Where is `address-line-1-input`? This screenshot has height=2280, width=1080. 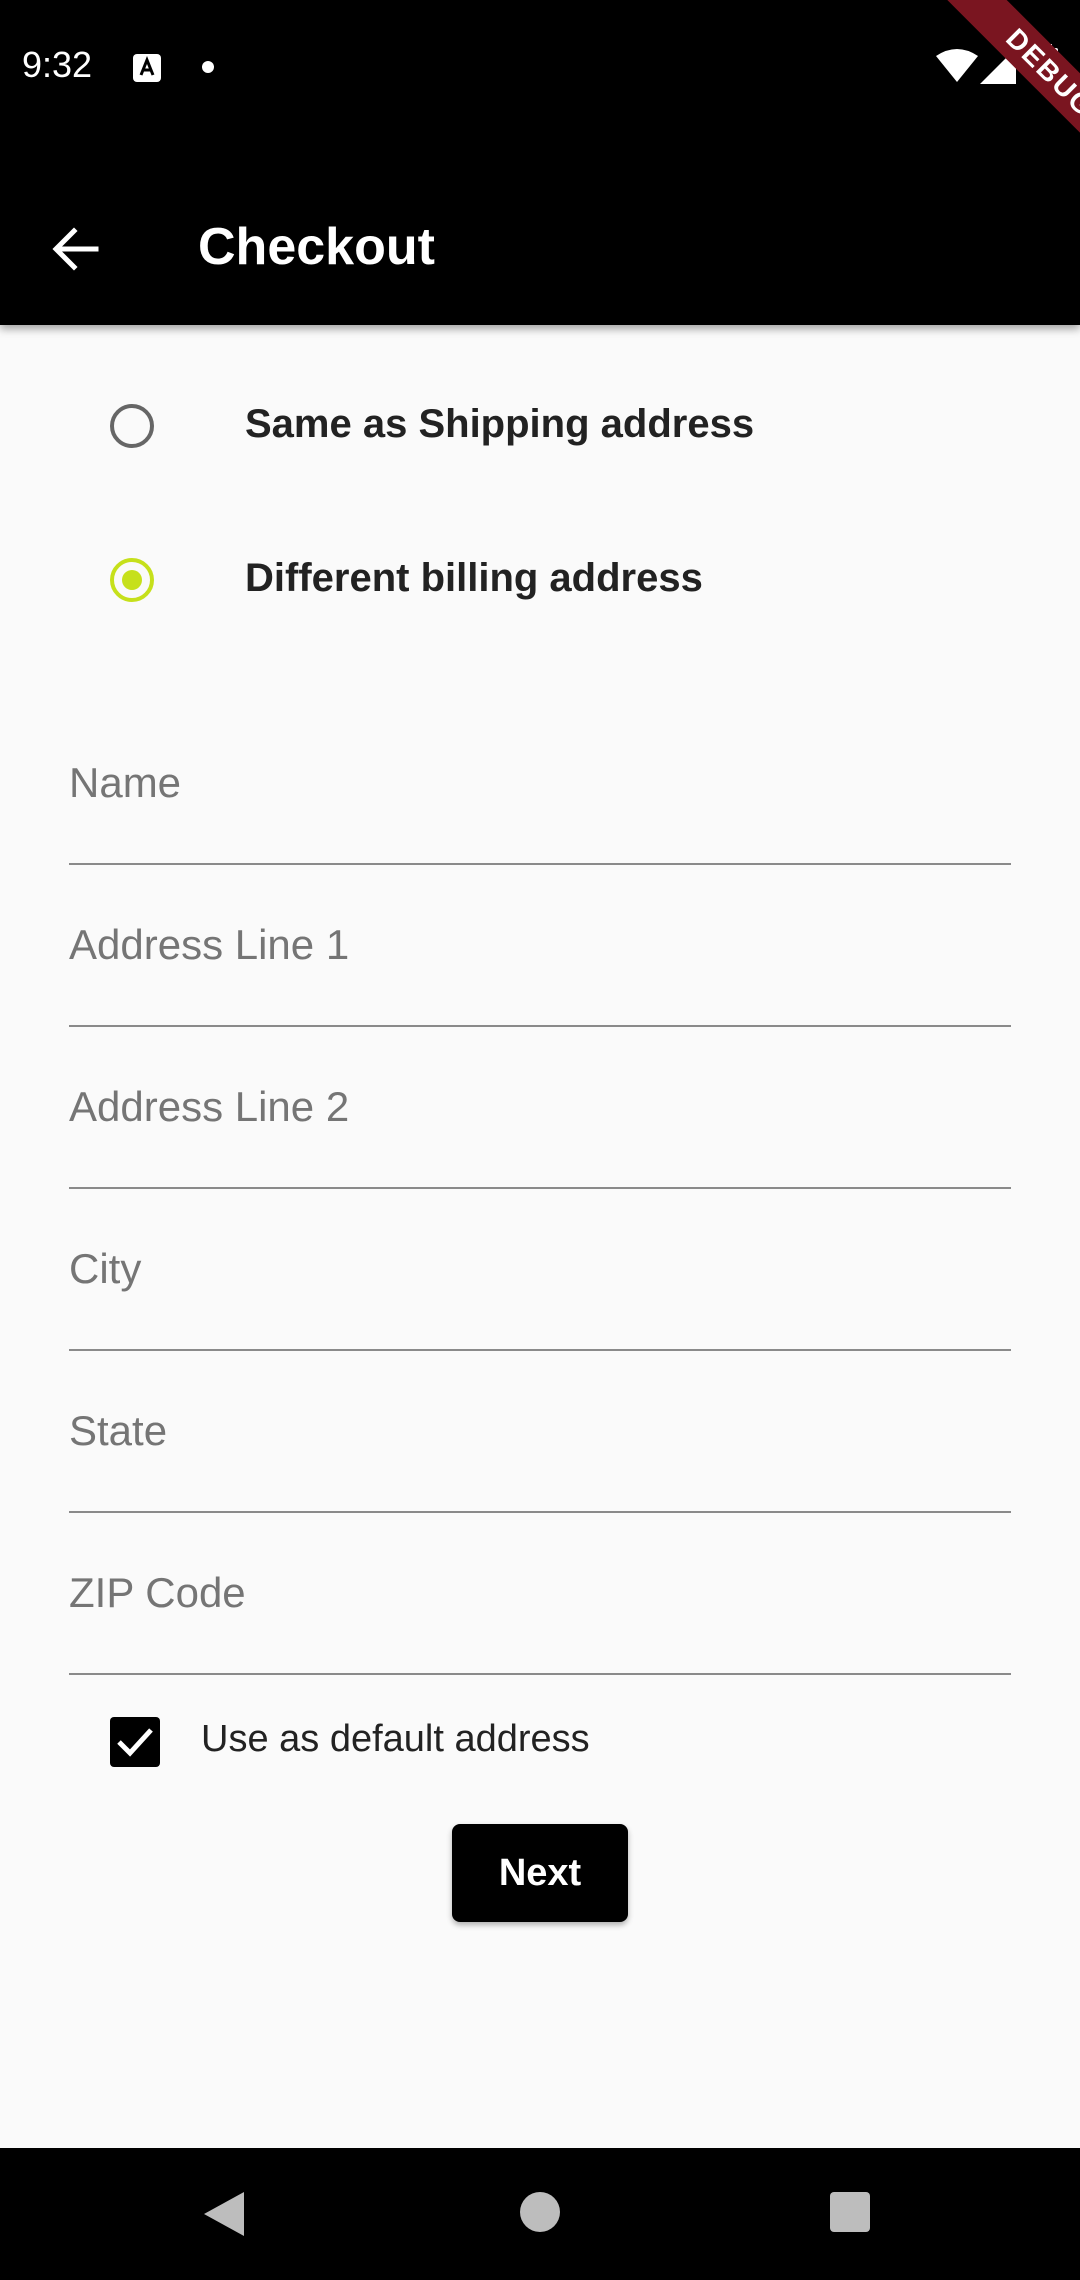 address-line-1-input is located at coordinates (540, 945).